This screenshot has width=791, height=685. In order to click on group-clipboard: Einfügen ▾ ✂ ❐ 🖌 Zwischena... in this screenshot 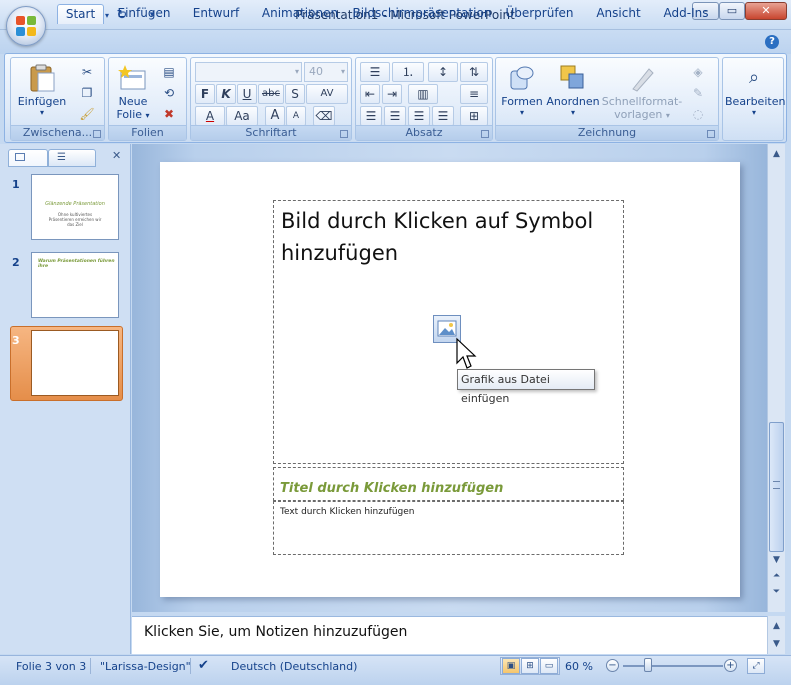, I will do `click(57, 99)`.